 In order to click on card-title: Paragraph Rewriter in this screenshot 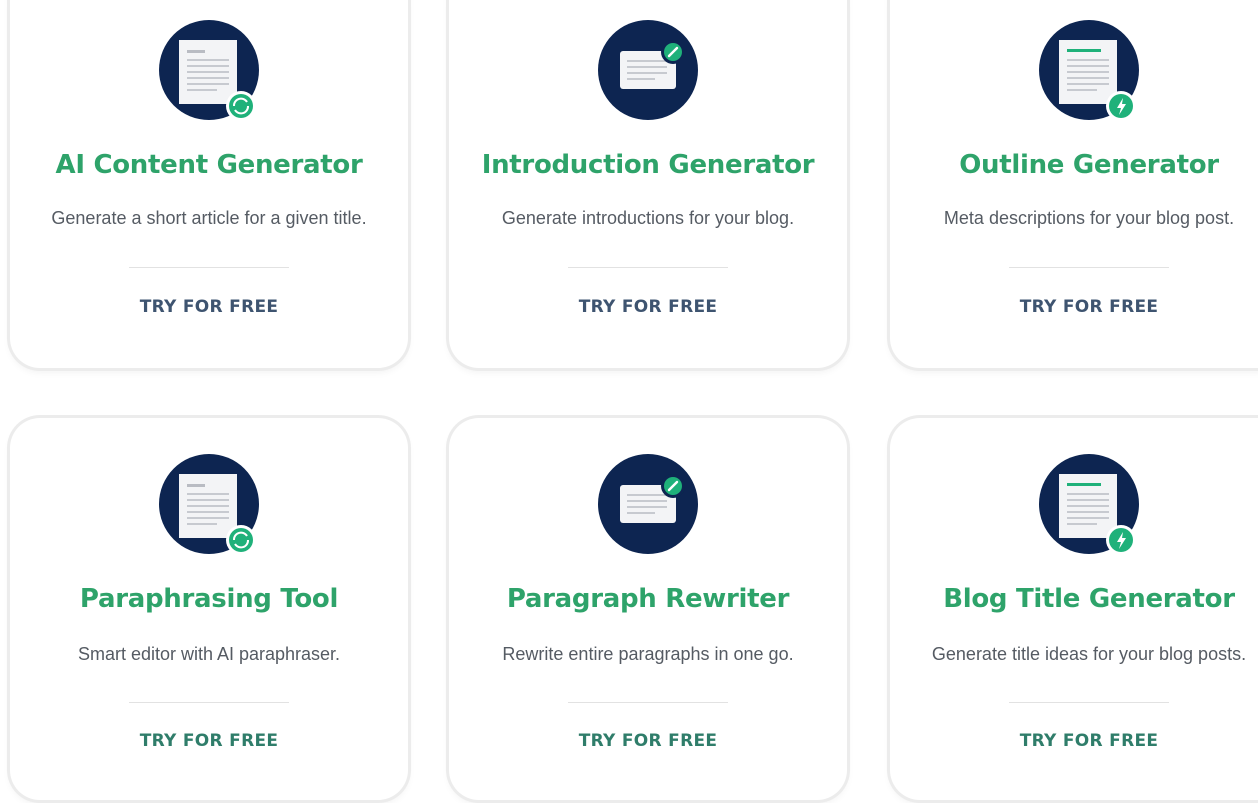, I will do `click(648, 599)`.